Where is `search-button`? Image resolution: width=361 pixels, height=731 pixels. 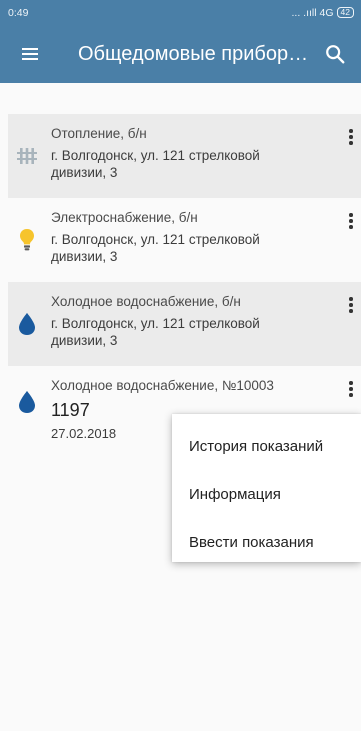 search-button is located at coordinates (335, 54).